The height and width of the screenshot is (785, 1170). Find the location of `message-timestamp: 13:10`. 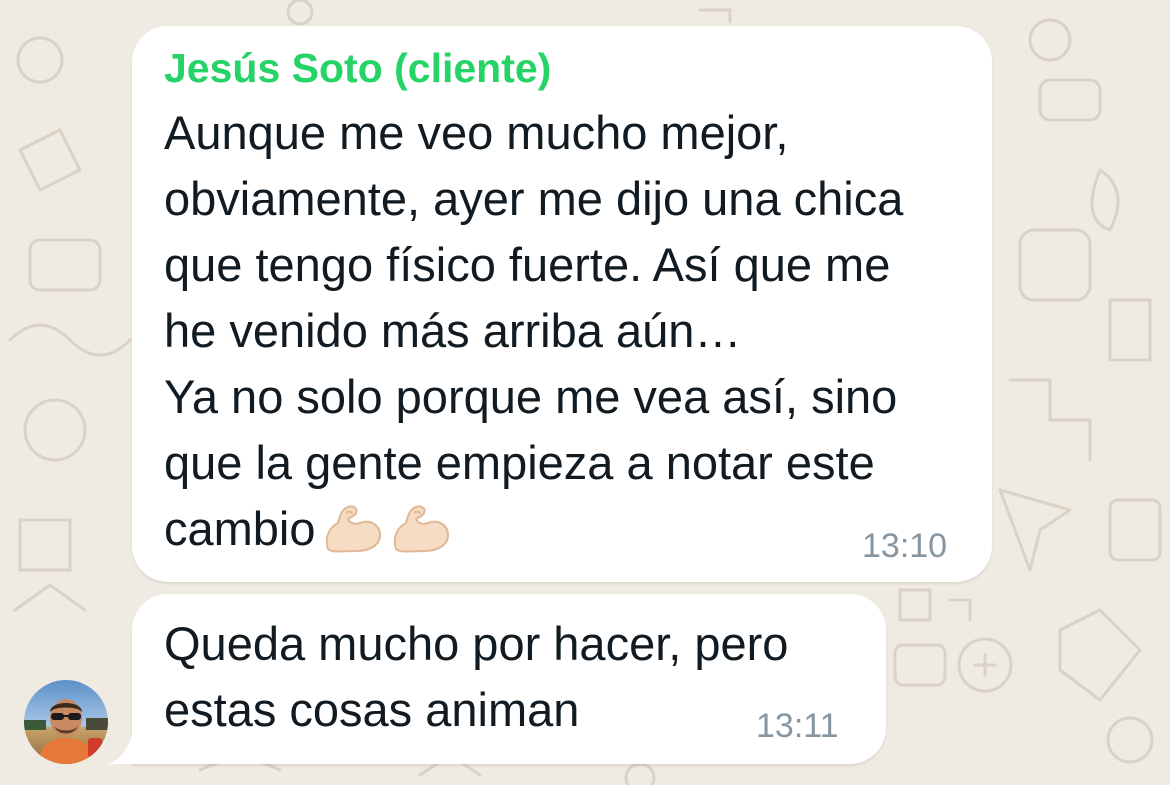

message-timestamp: 13:10 is located at coordinates (905, 546).